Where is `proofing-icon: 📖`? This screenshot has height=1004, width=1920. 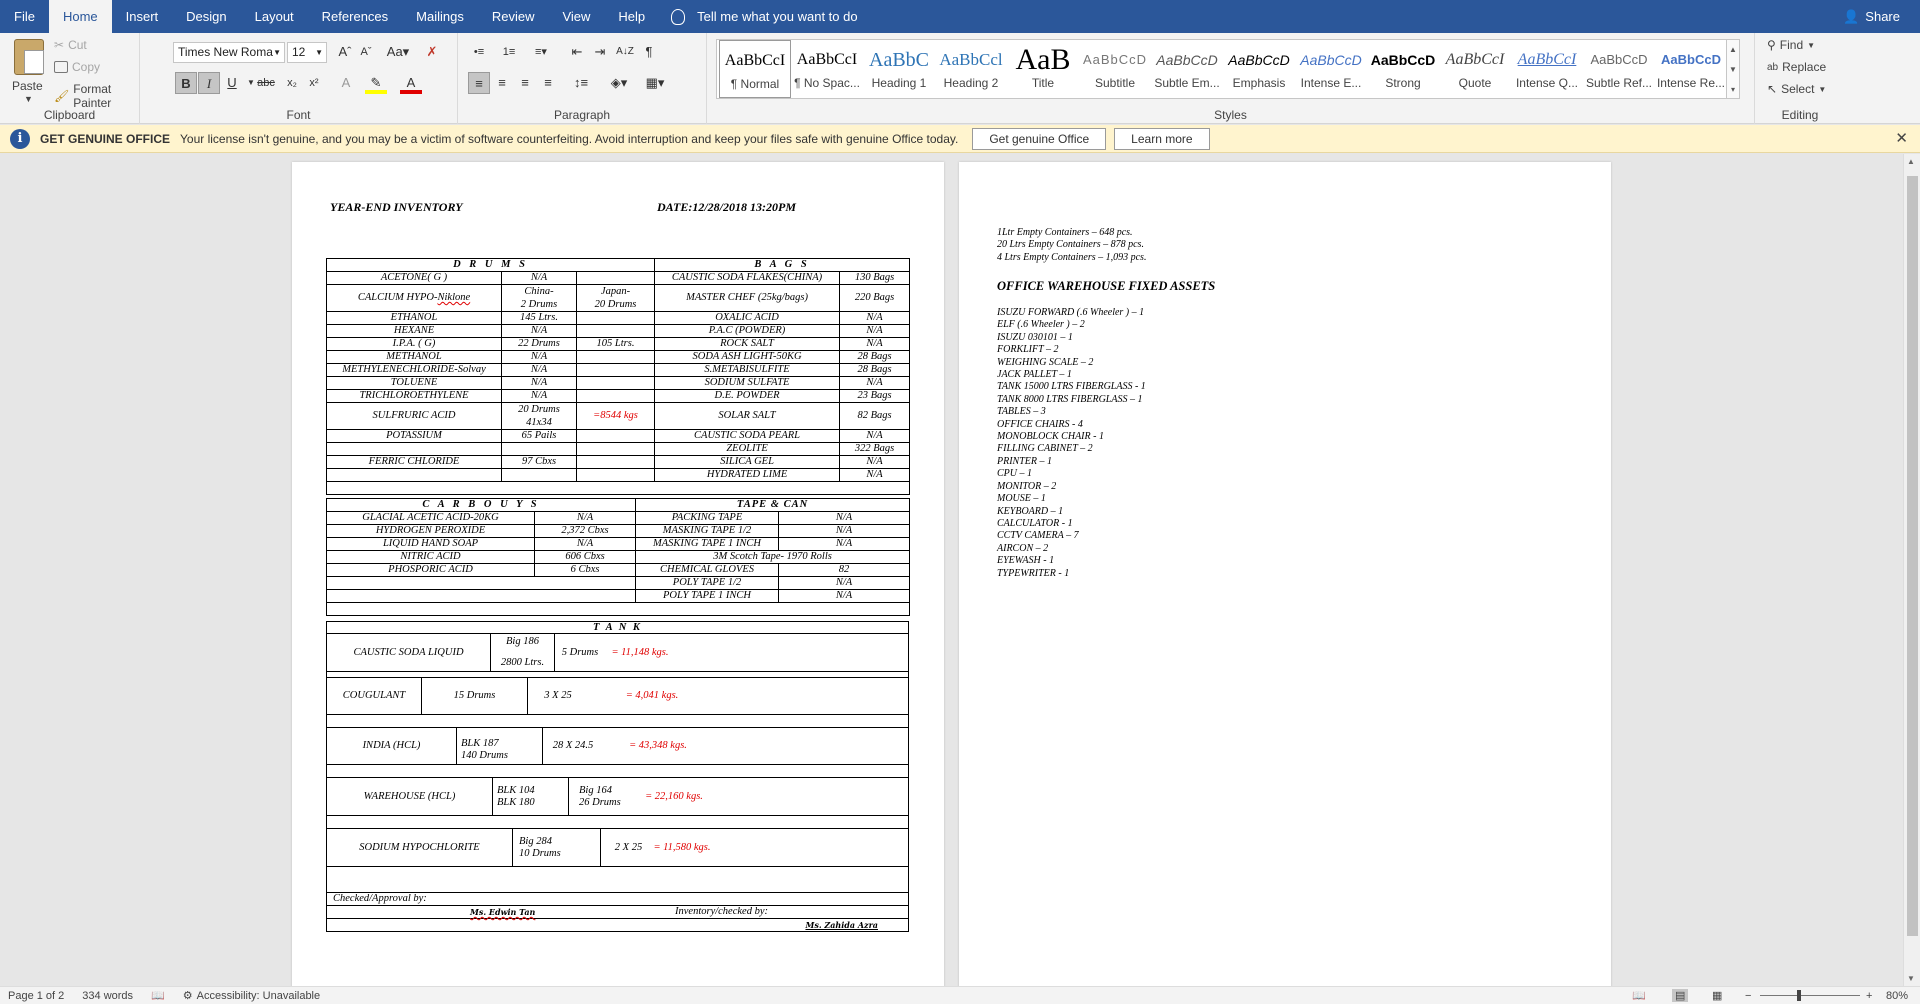 proofing-icon: 📖 is located at coordinates (158, 995).